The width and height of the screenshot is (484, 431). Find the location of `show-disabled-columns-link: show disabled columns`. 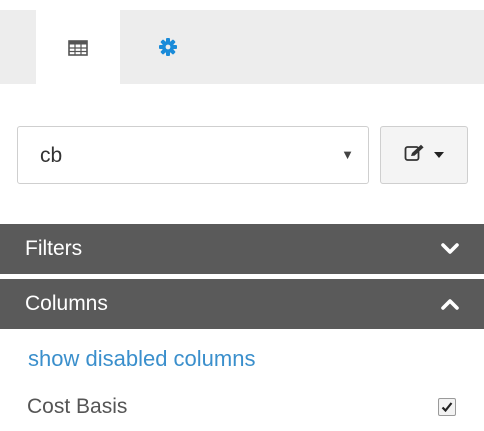

show-disabled-columns-link: show disabled columns is located at coordinates (141, 359).